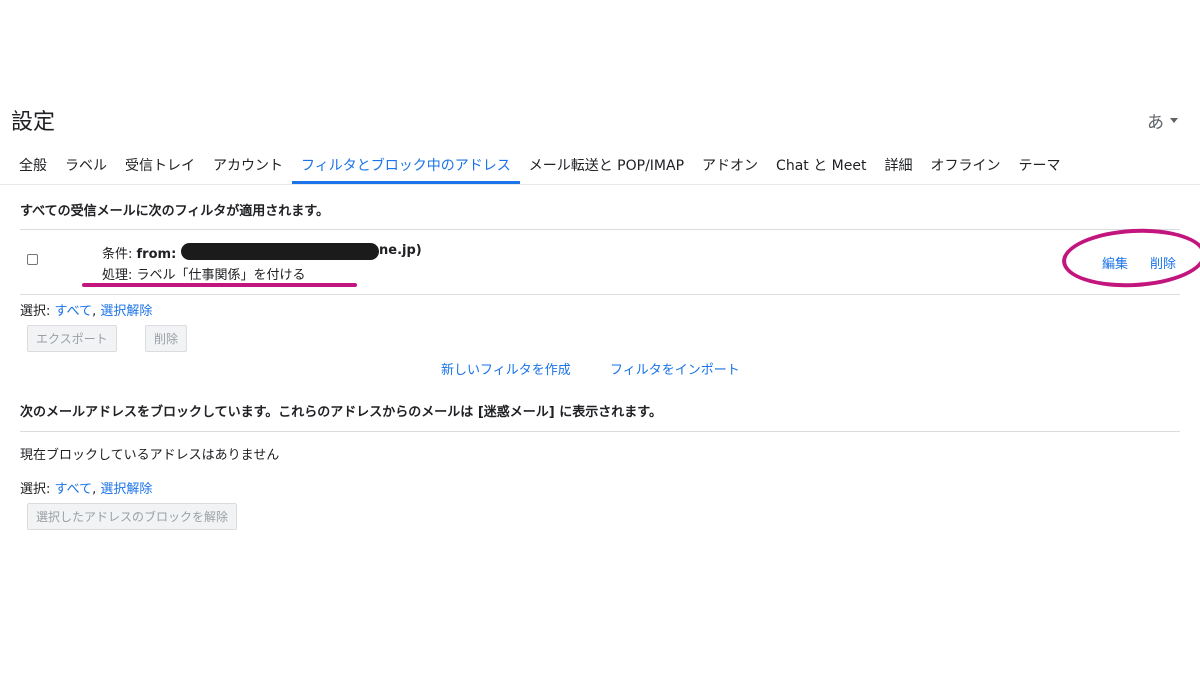  I want to click on filter-action: 処理: ラベル「仕事関係」を付ける, so click(204, 275).